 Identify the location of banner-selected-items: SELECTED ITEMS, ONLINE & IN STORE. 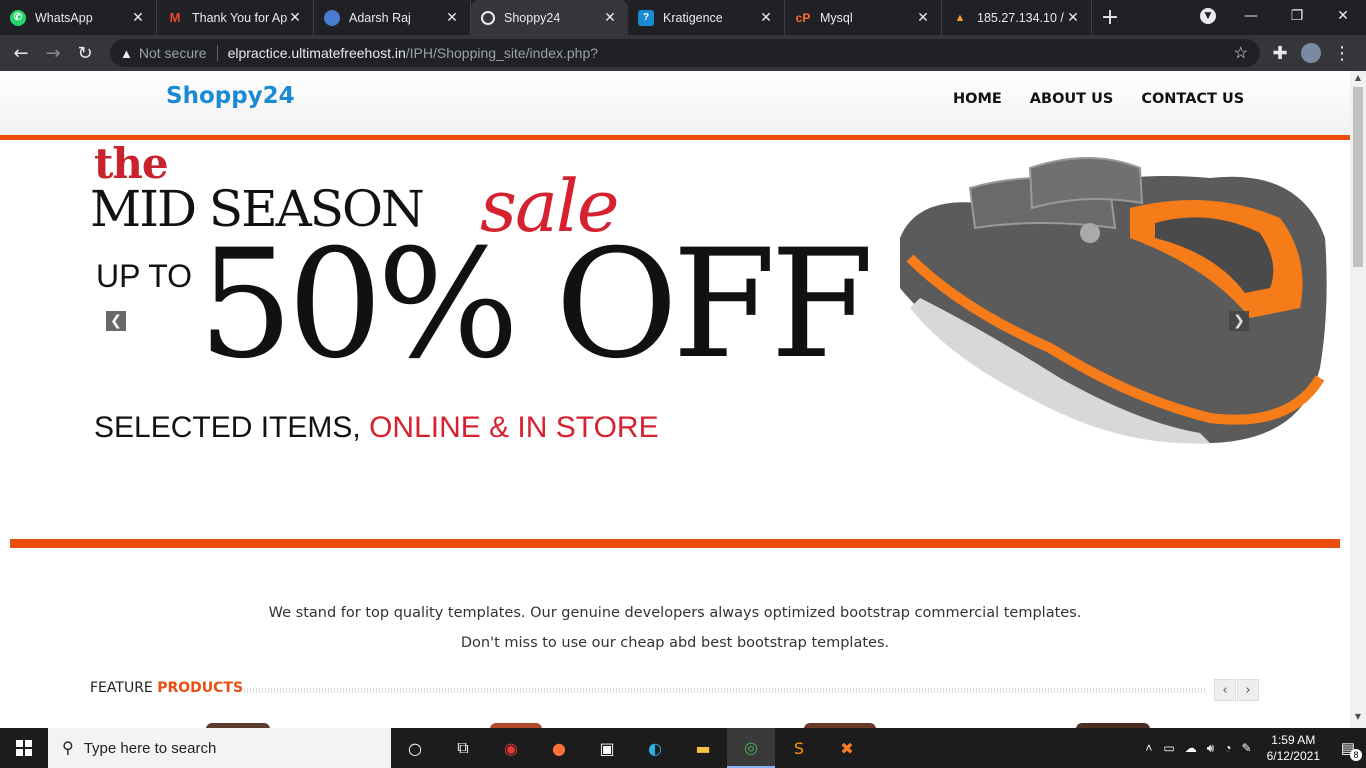
(376, 428).